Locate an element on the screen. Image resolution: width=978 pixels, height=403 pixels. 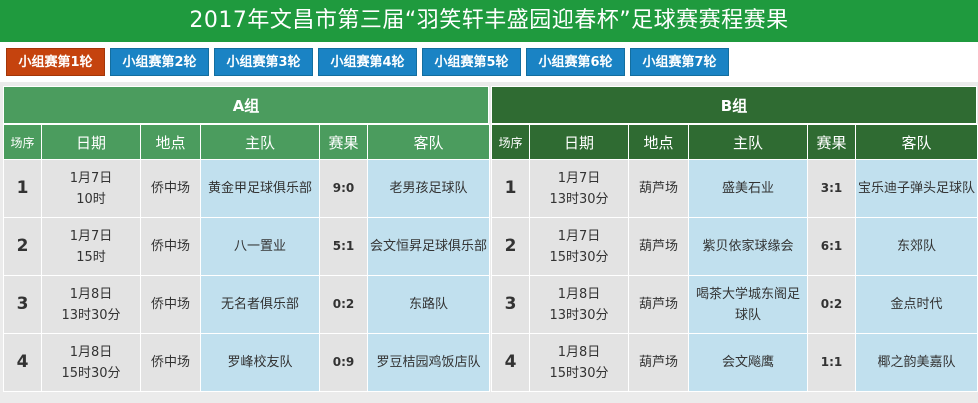
match-score: 0:9 is located at coordinates (343, 362).